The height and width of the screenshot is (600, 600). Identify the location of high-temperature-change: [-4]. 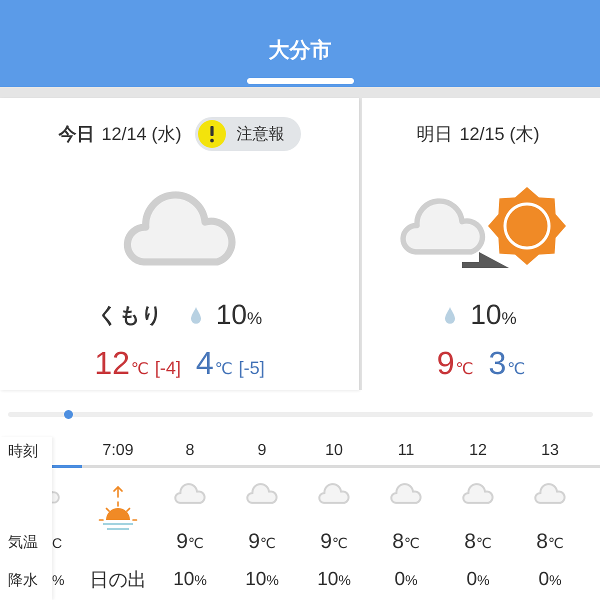
(167, 368).